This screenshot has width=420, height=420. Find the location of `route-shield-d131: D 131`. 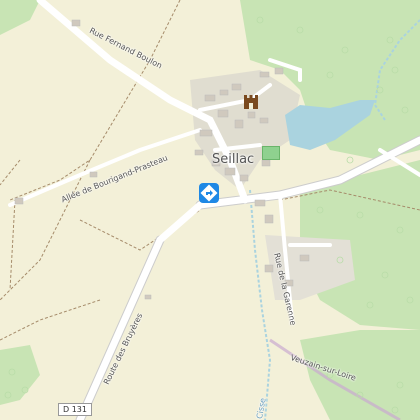

route-shield-d131: D 131 is located at coordinates (75, 409).